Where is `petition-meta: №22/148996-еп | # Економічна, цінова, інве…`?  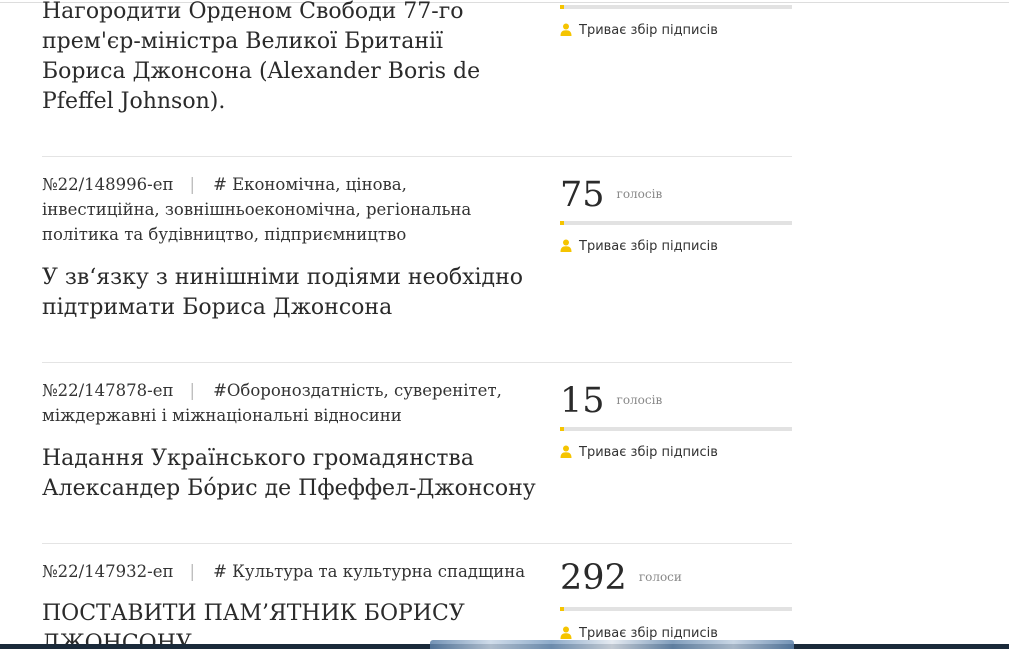 petition-meta: №22/148996-еп | # Економічна, цінова, інве… is located at coordinates (282, 209).